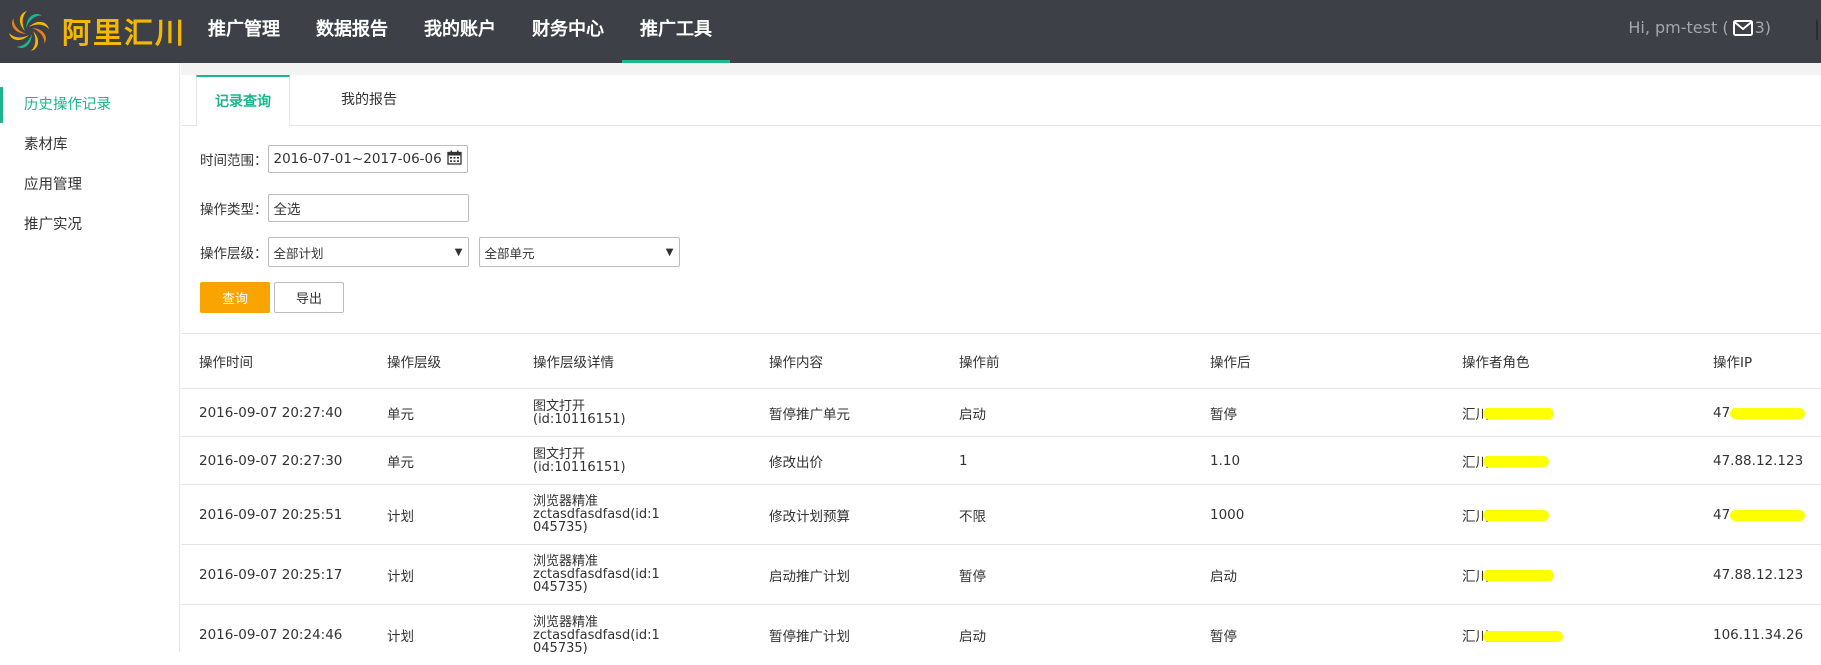 The image size is (1821, 665). What do you see at coordinates (454, 159) in the screenshot?
I see `calendar-icon` at bounding box center [454, 159].